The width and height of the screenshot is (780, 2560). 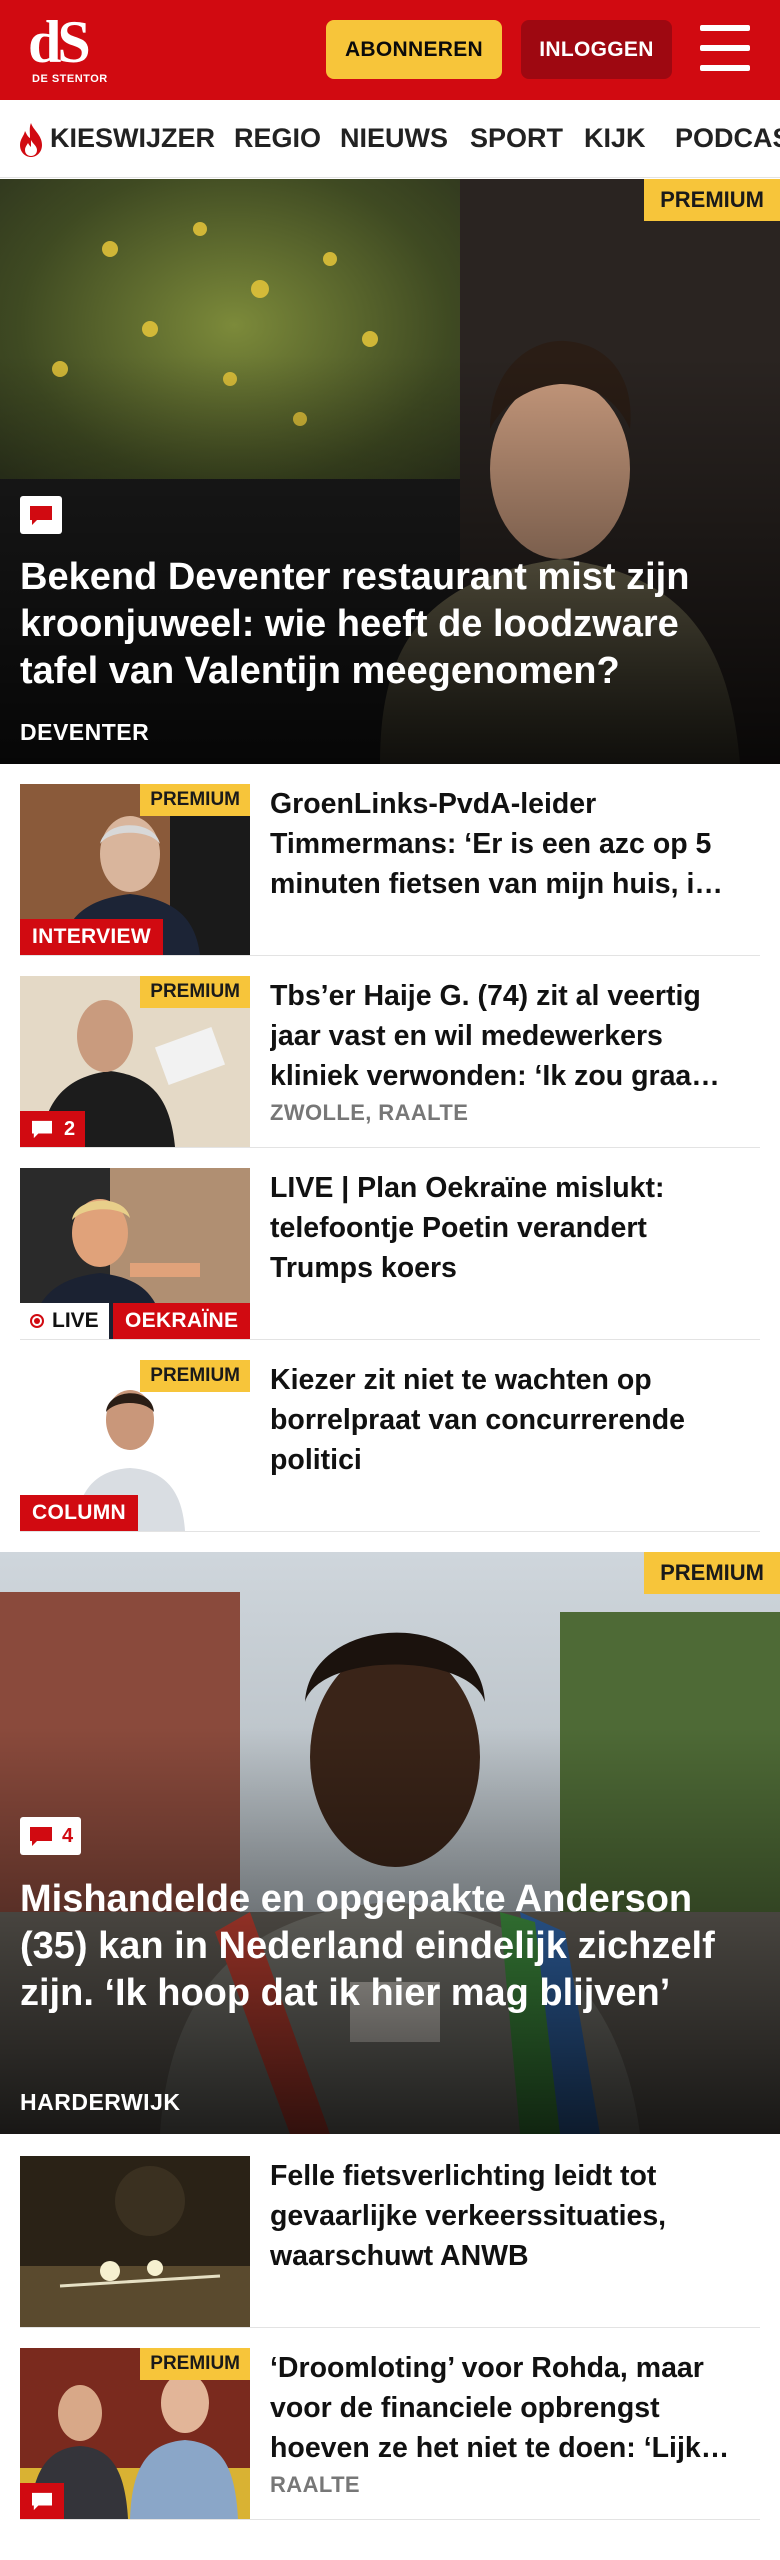 I want to click on article-thumbnail: PREMIUM INTERVIEW, so click(x=135, y=869).